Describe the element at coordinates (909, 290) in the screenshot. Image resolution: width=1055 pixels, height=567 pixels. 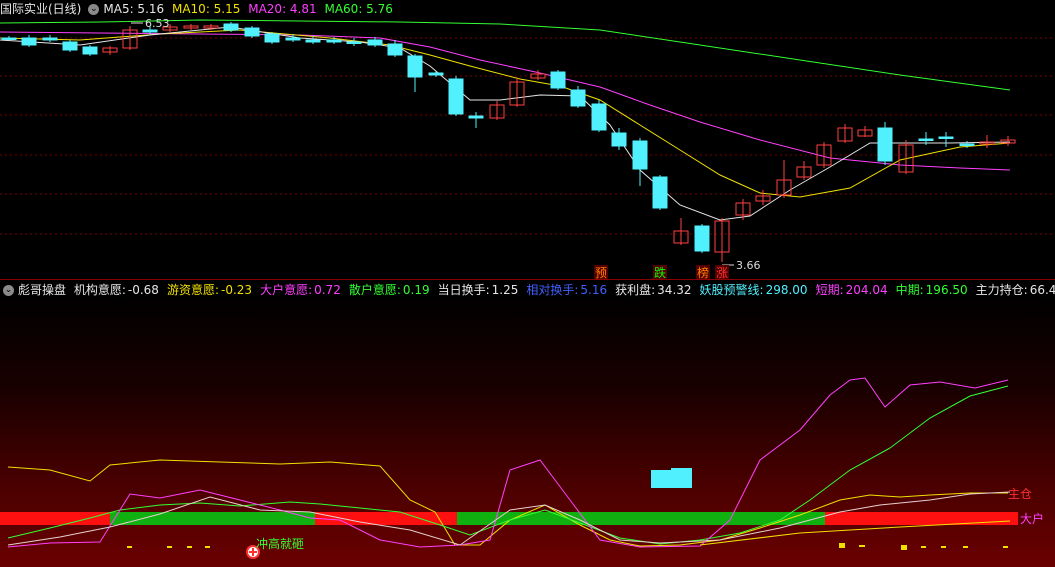
I see `indicator-label: 中期:` at that location.